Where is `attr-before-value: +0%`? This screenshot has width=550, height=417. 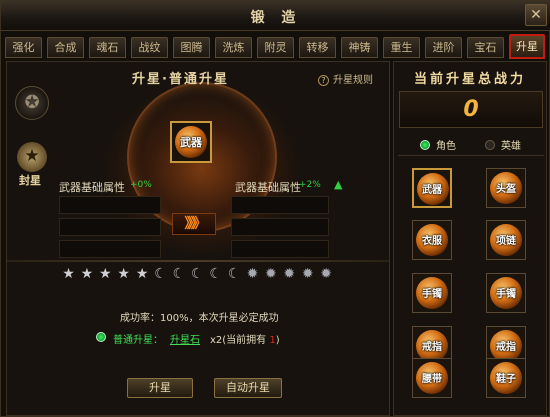
attr-before-value: +0% is located at coordinates (141, 185).